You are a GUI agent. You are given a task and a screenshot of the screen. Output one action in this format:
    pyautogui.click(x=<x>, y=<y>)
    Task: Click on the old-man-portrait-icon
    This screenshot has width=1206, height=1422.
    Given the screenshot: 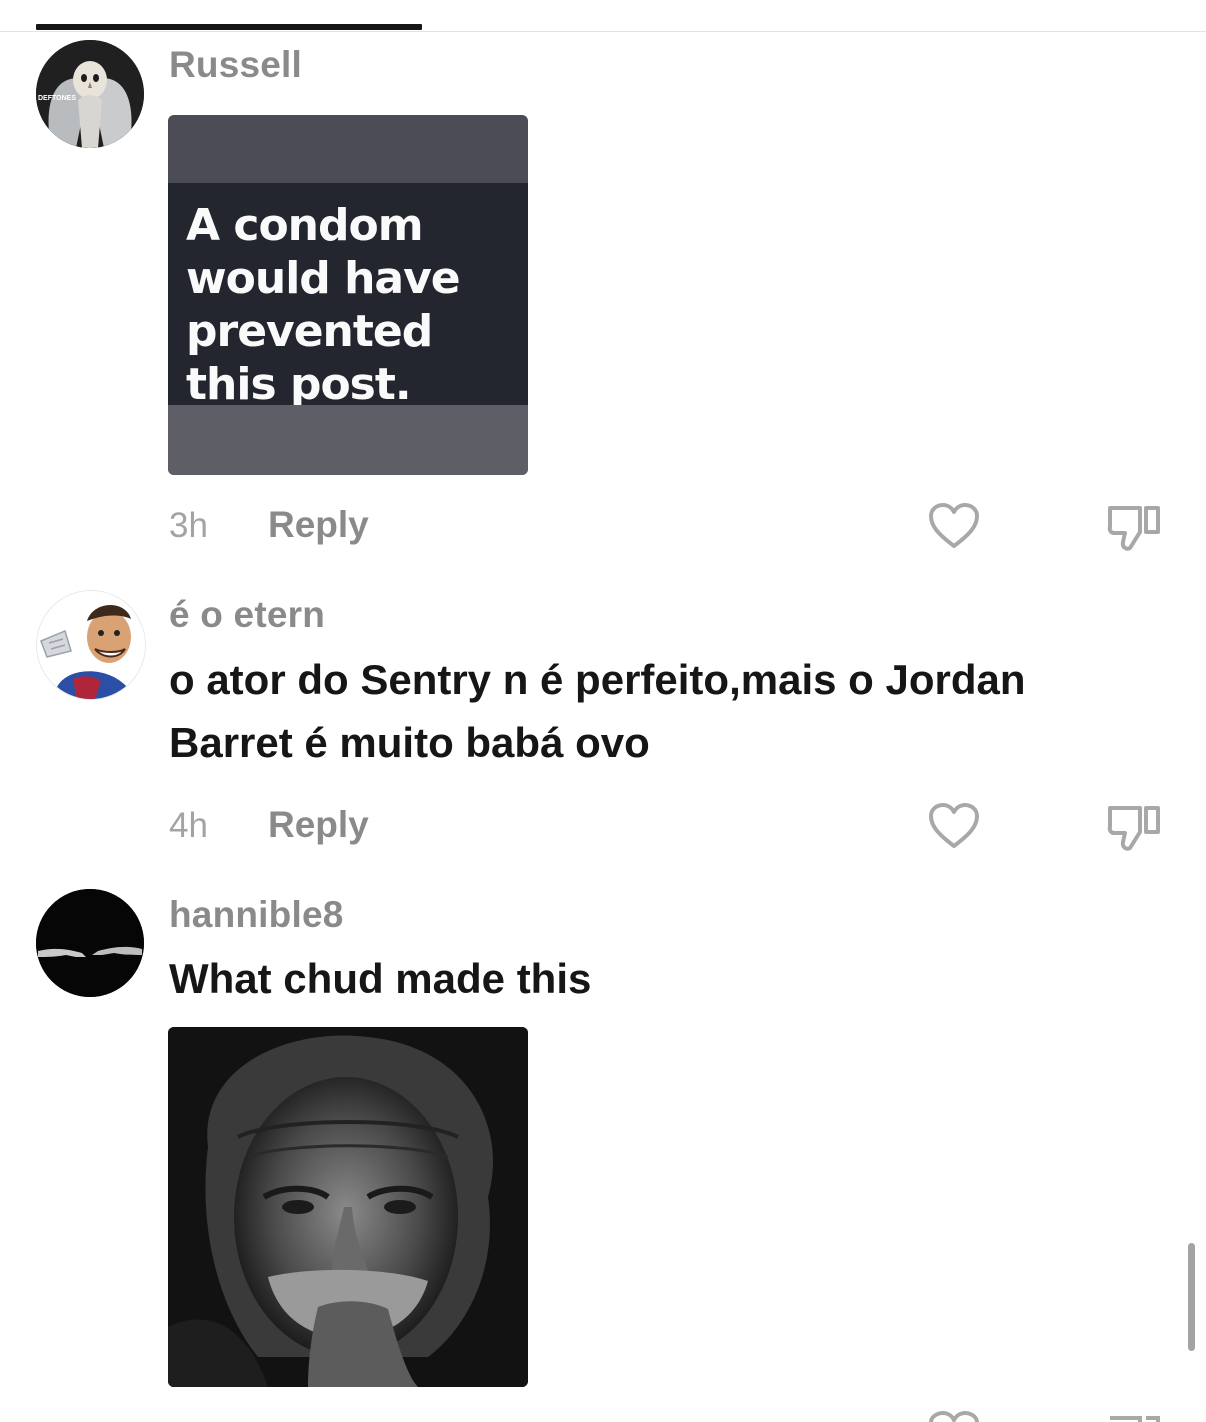 What is the action you would take?
    pyautogui.click(x=348, y=1207)
    